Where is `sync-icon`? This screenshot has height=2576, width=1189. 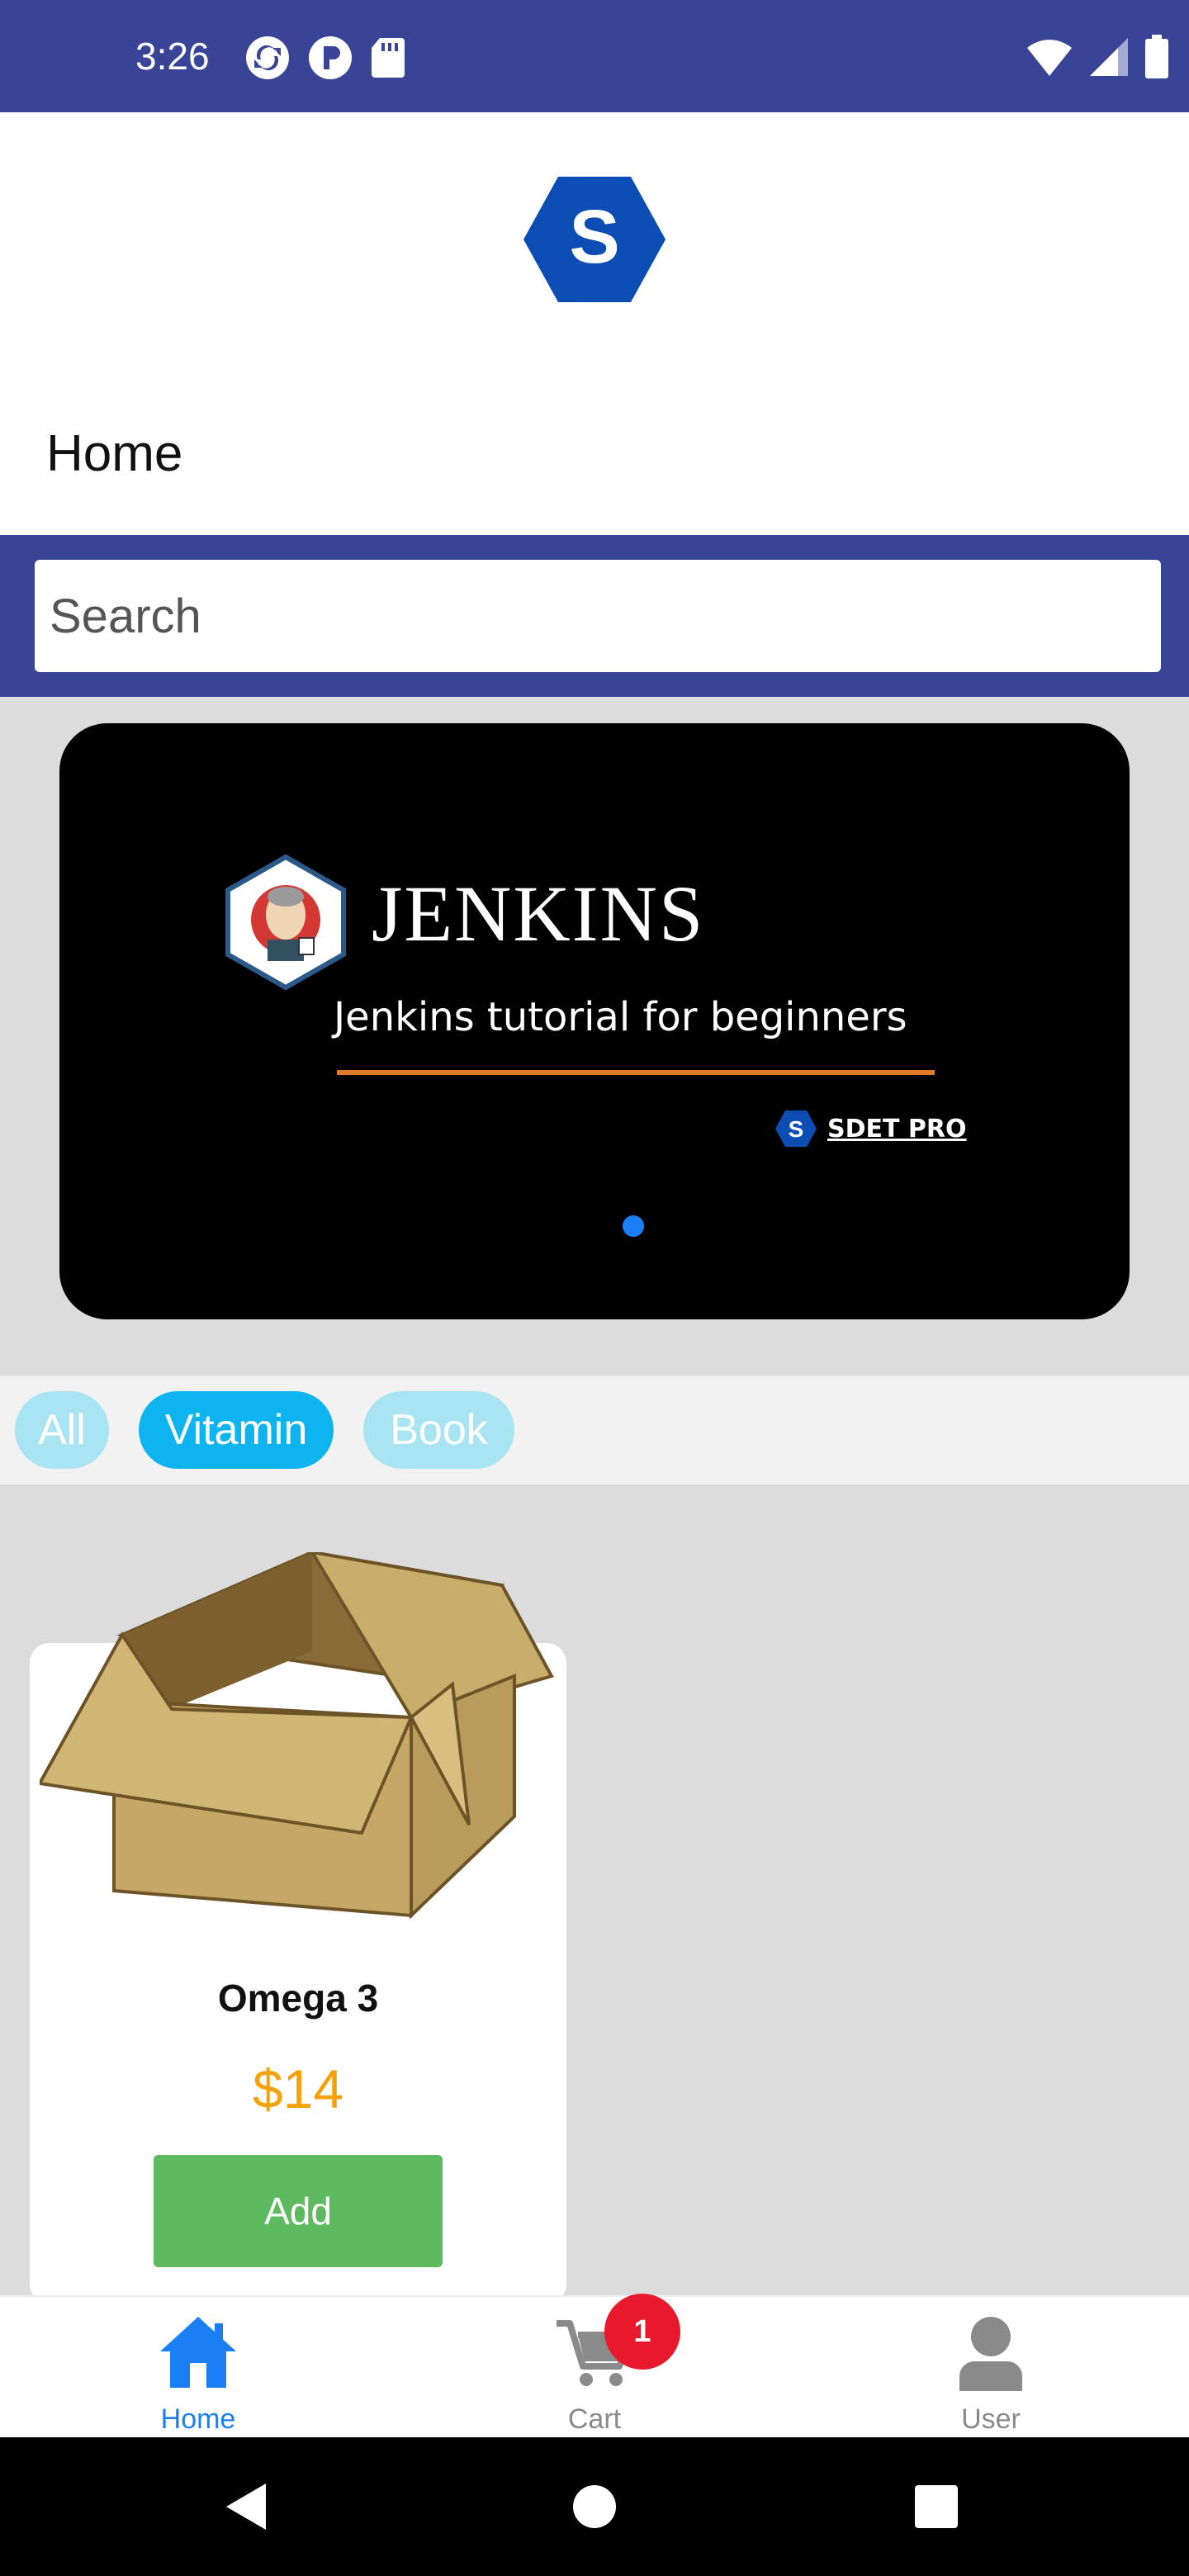
sync-icon is located at coordinates (267, 57).